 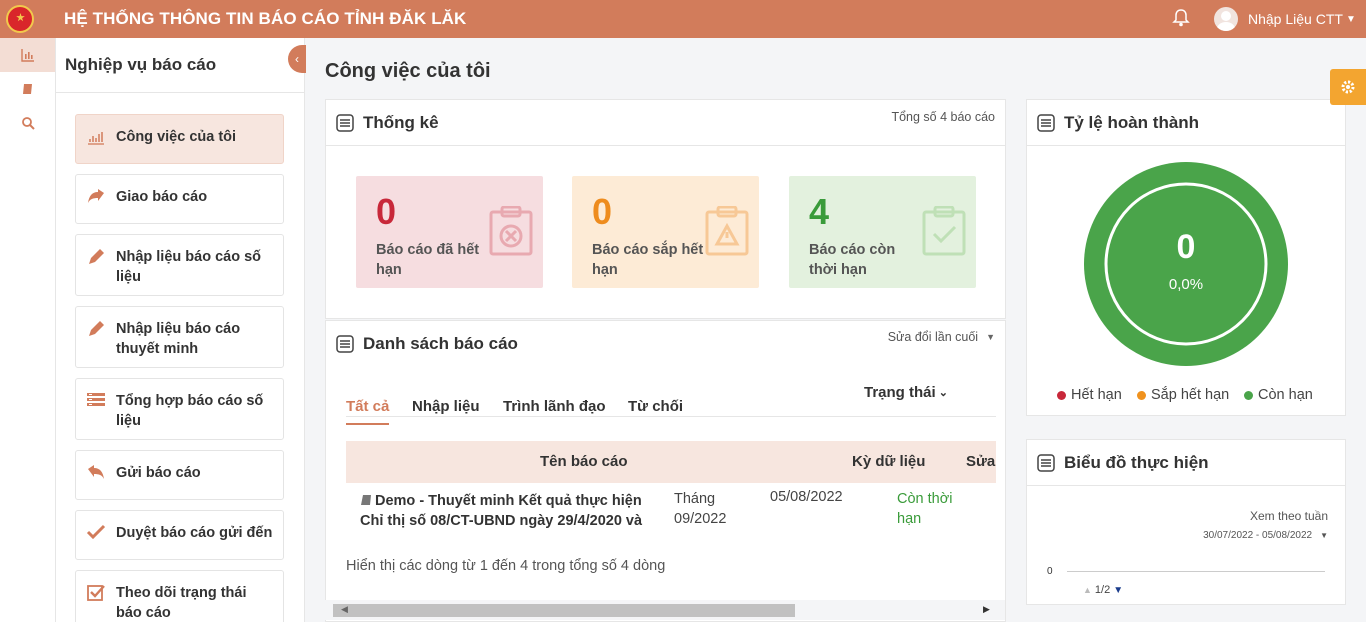 What do you see at coordinates (1258, 535) in the screenshot?
I see `date-range: 30/07/2022 - 05/08/2022` at bounding box center [1258, 535].